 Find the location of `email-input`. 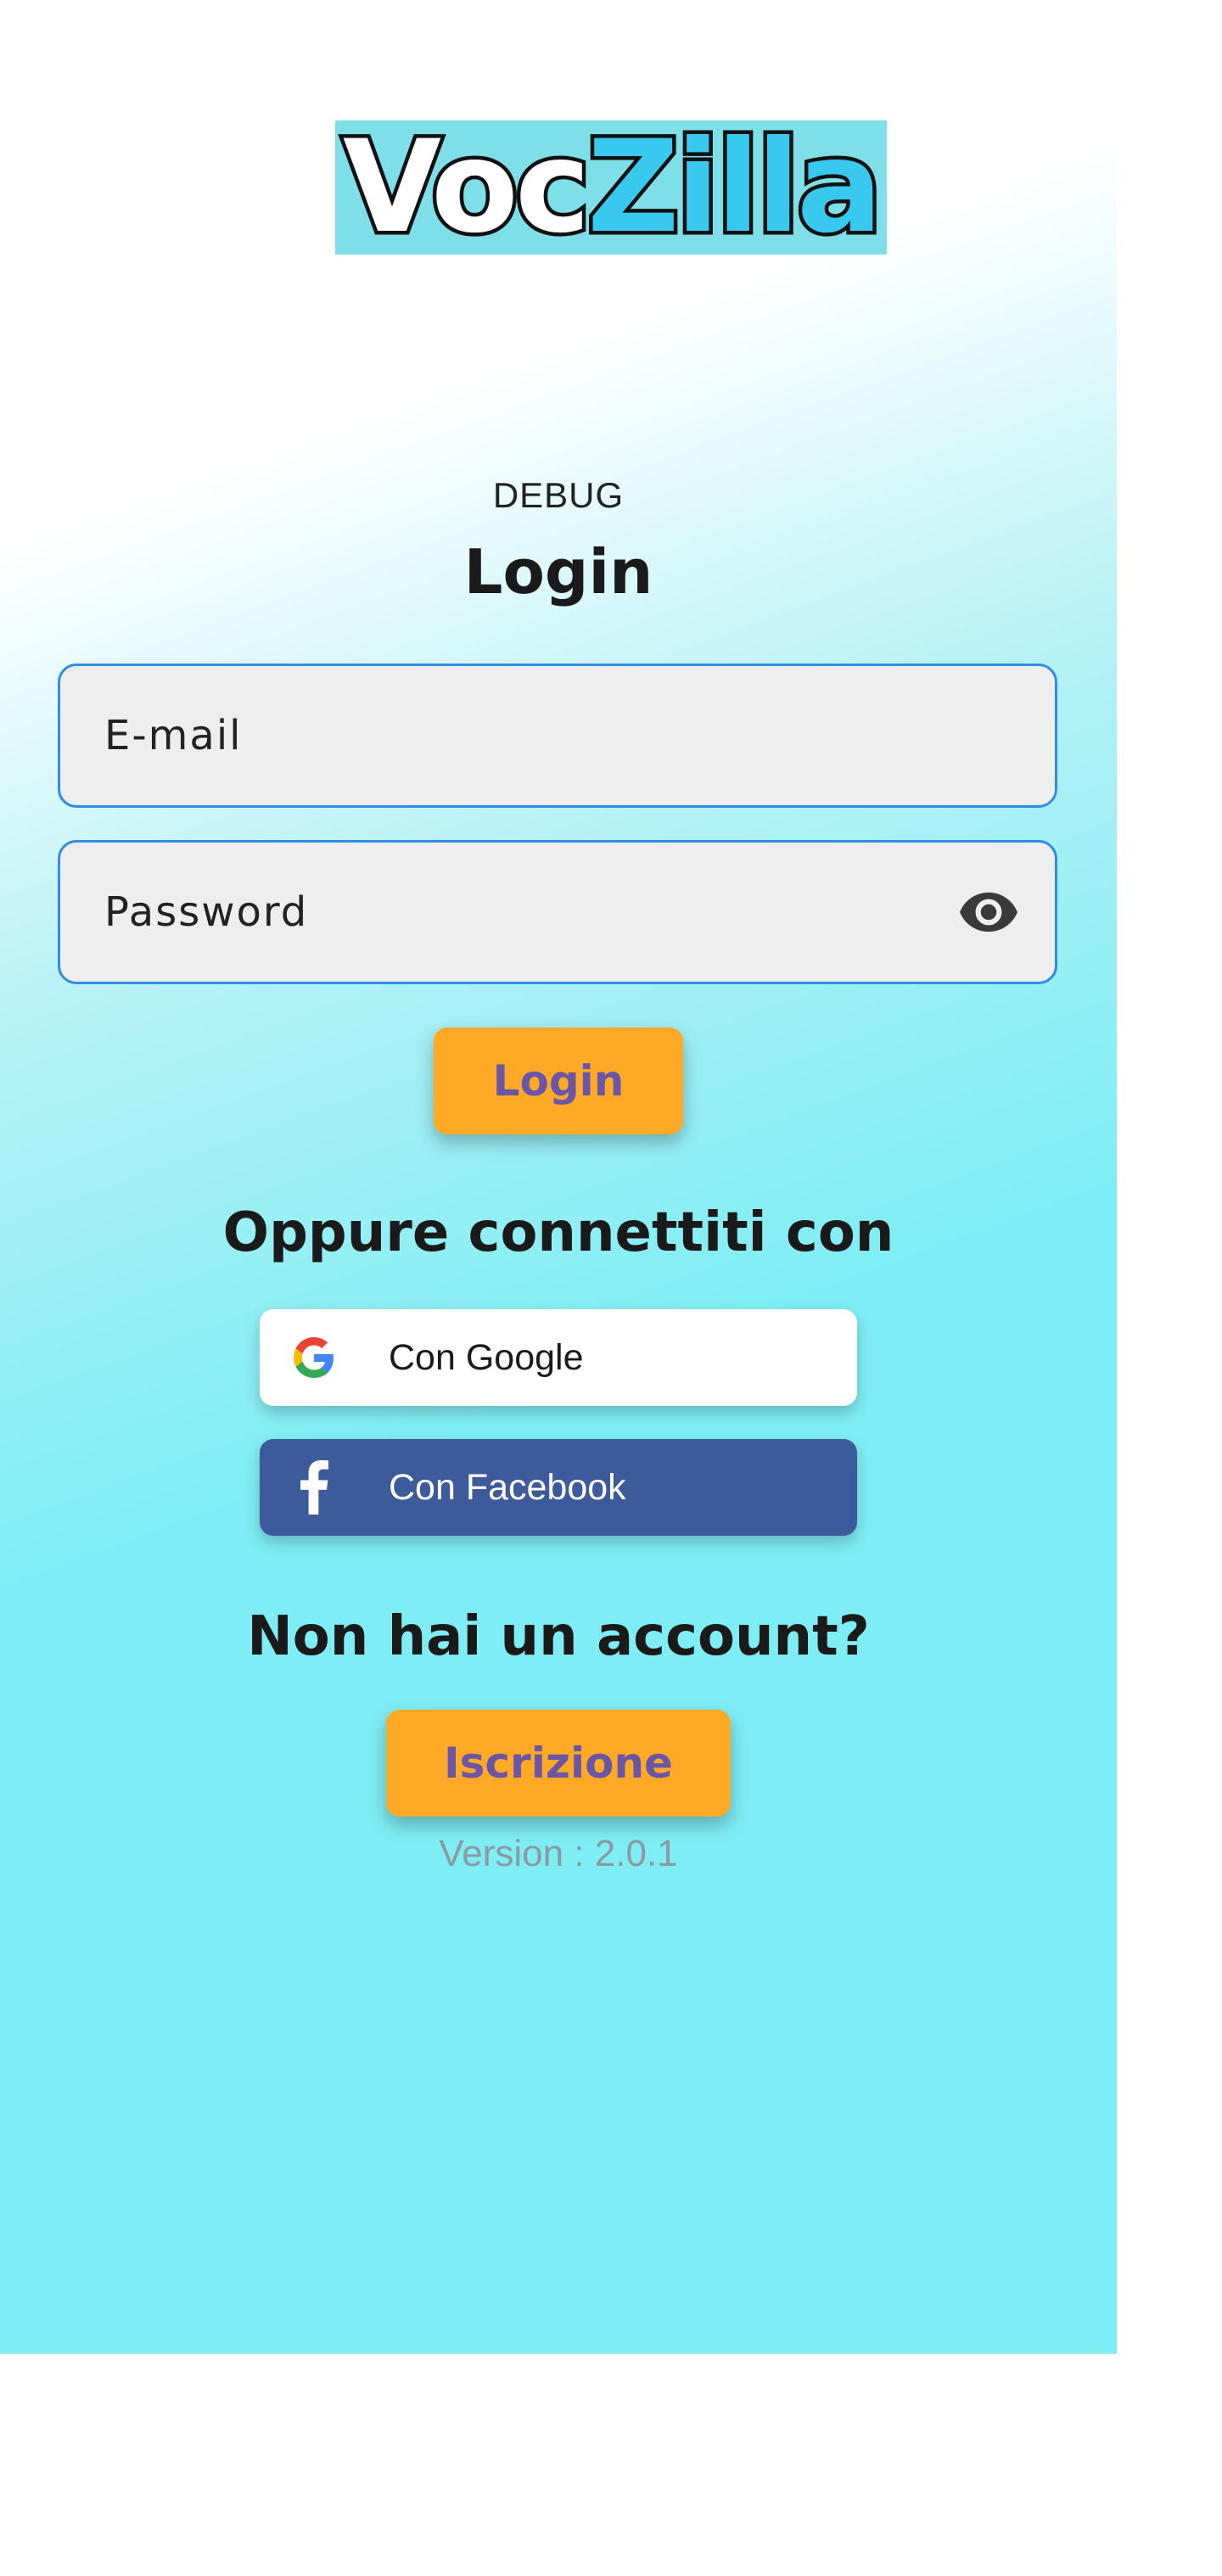

email-input is located at coordinates (557, 736).